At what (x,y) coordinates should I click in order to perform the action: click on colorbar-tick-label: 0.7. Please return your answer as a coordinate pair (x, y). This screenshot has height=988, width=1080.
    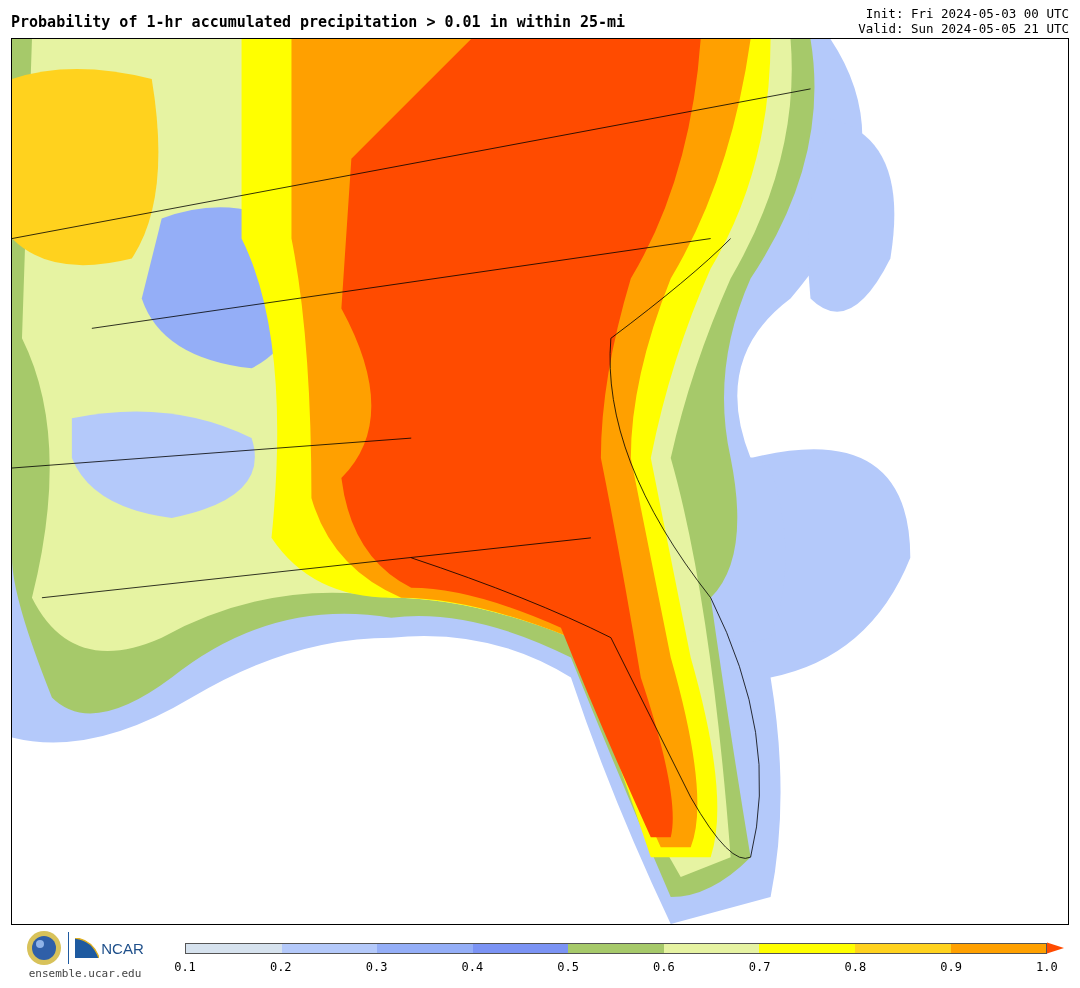
    Looking at the image, I should click on (759, 967).